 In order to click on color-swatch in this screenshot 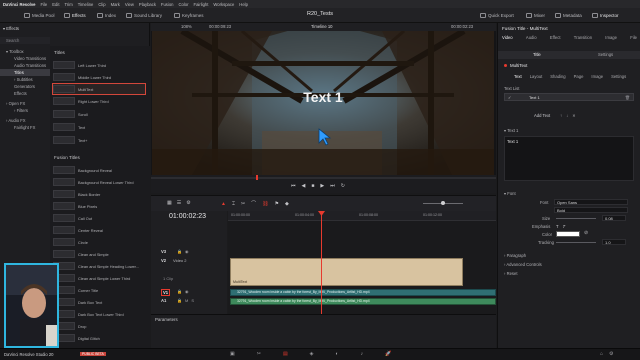, I will do `click(568, 234)`.